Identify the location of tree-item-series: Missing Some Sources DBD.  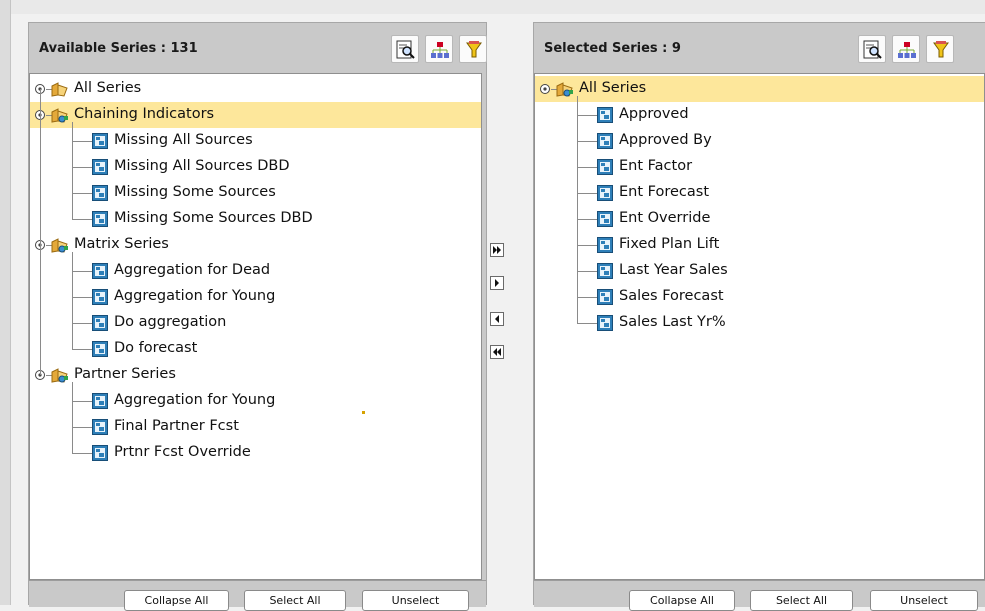
(255, 219).